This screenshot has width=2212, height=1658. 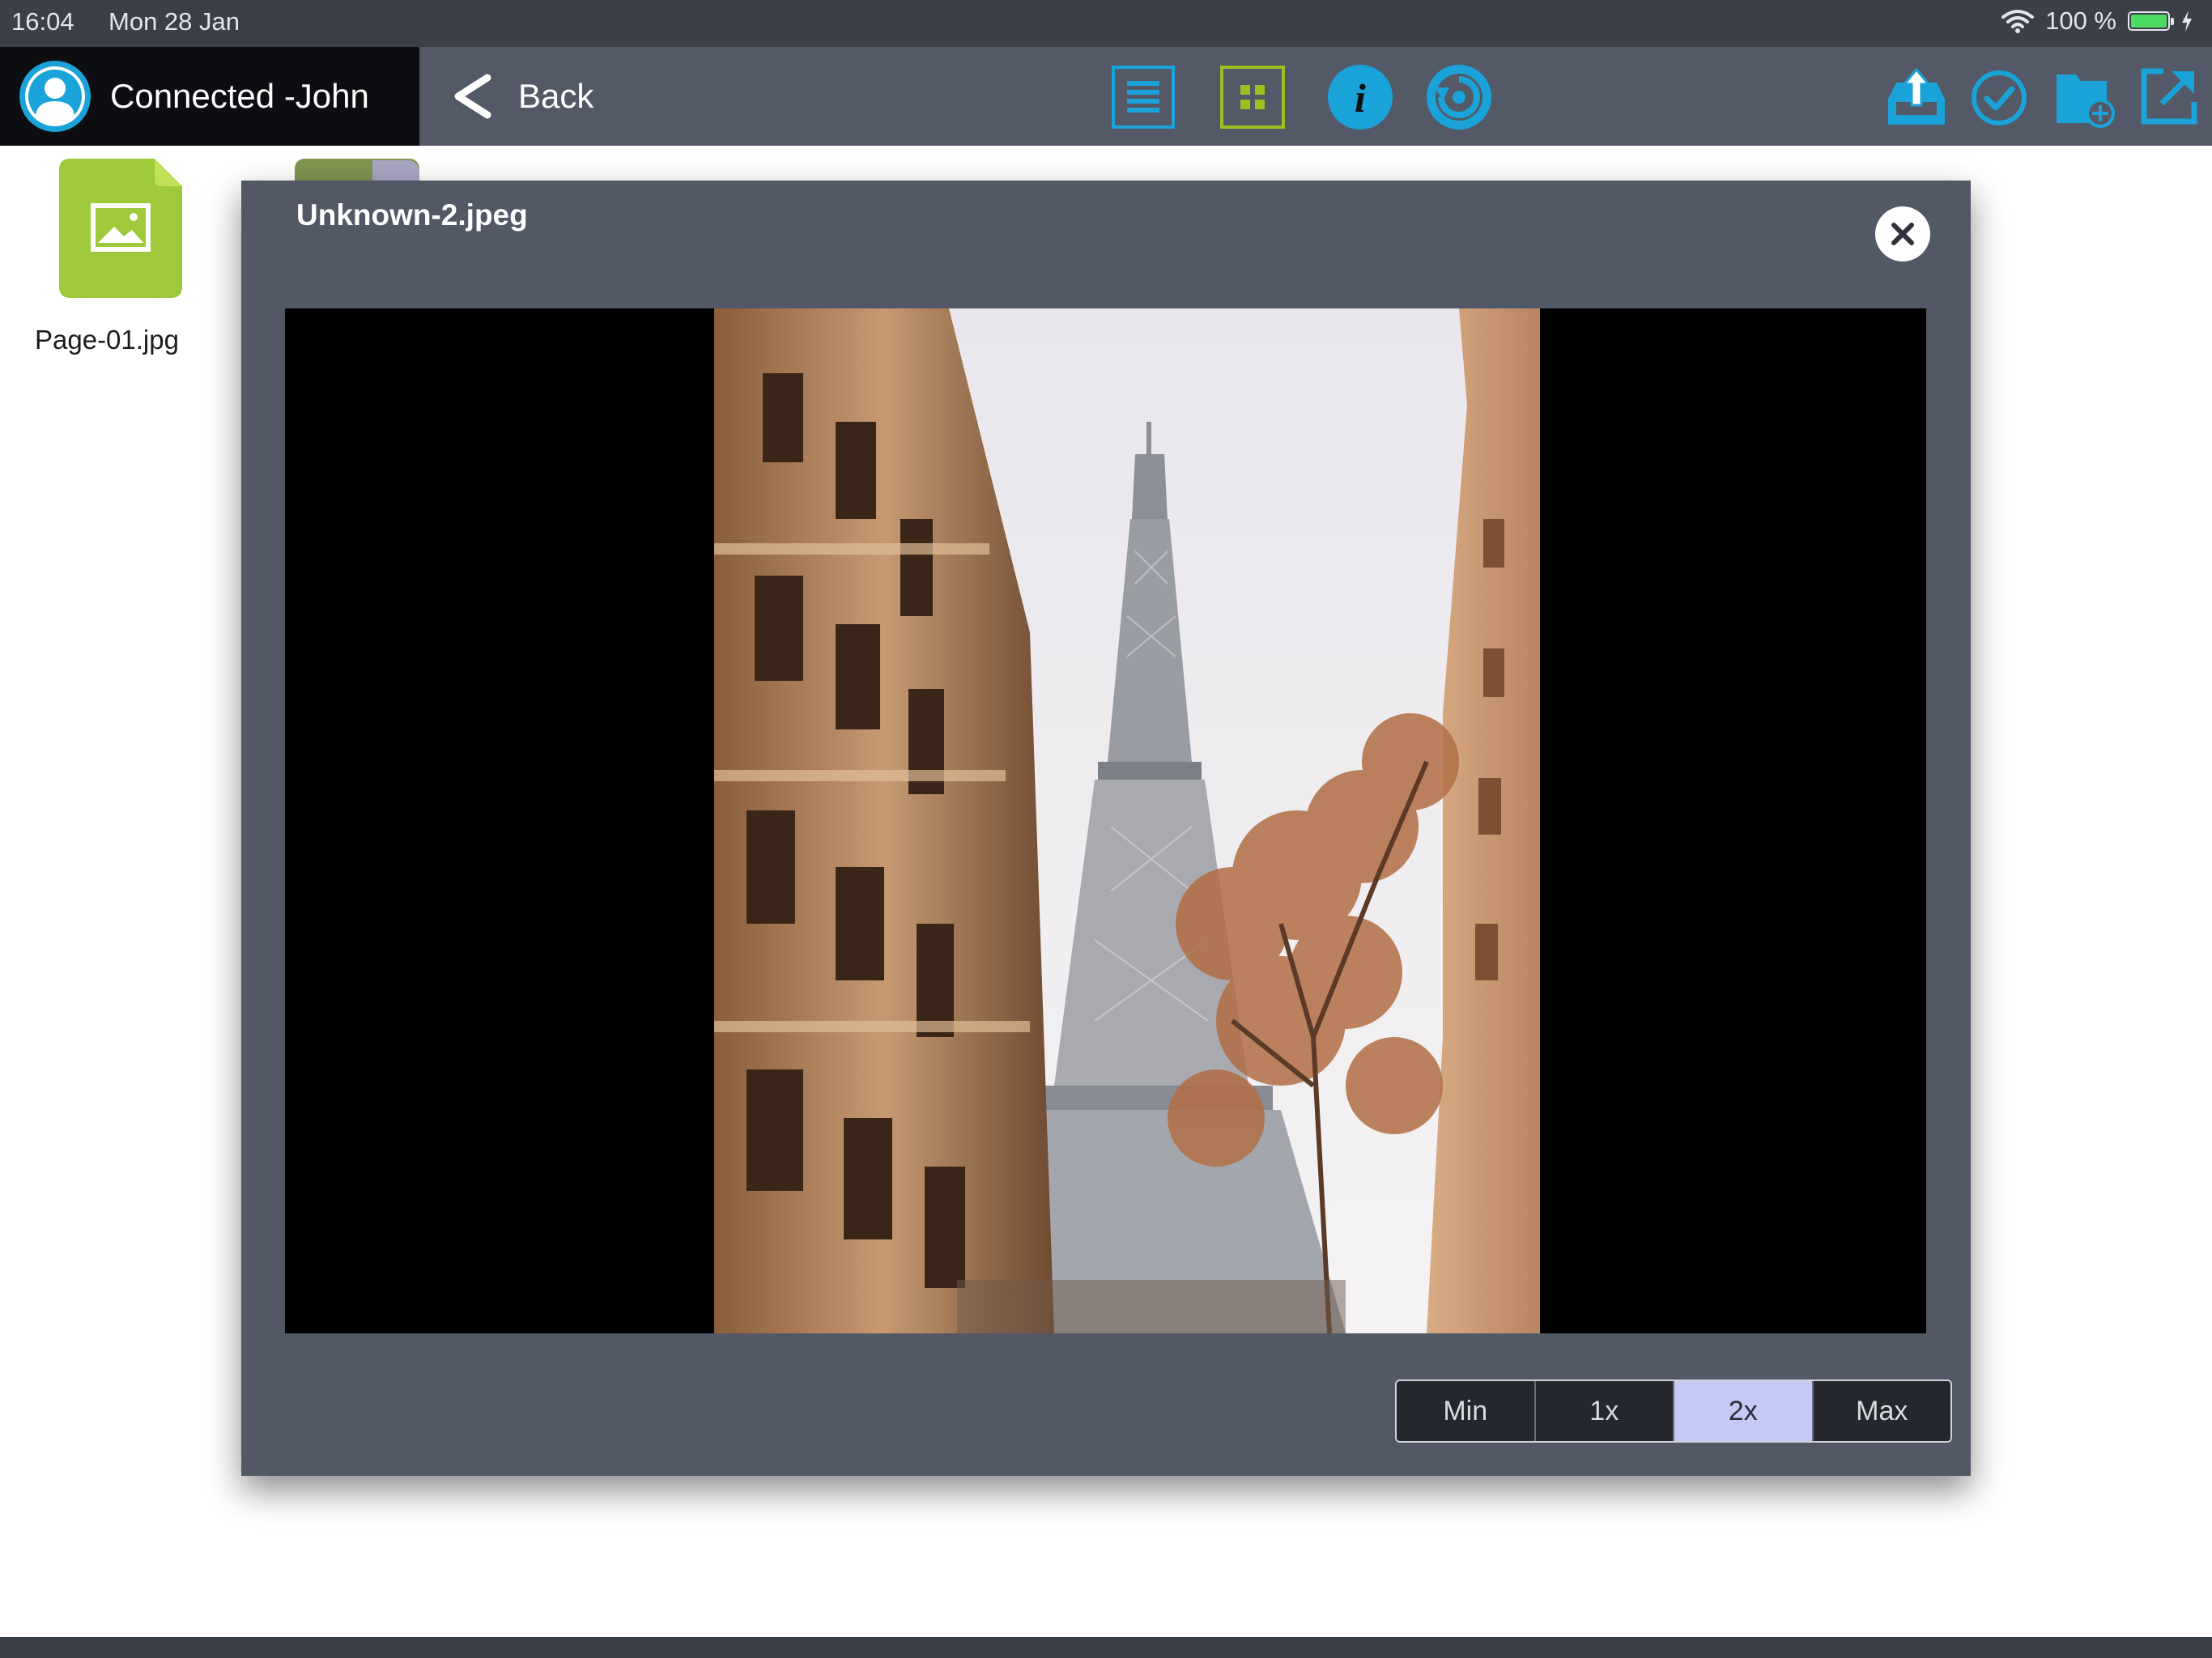 What do you see at coordinates (174, 21) in the screenshot?
I see `status-date: Mon 28 Jan` at bounding box center [174, 21].